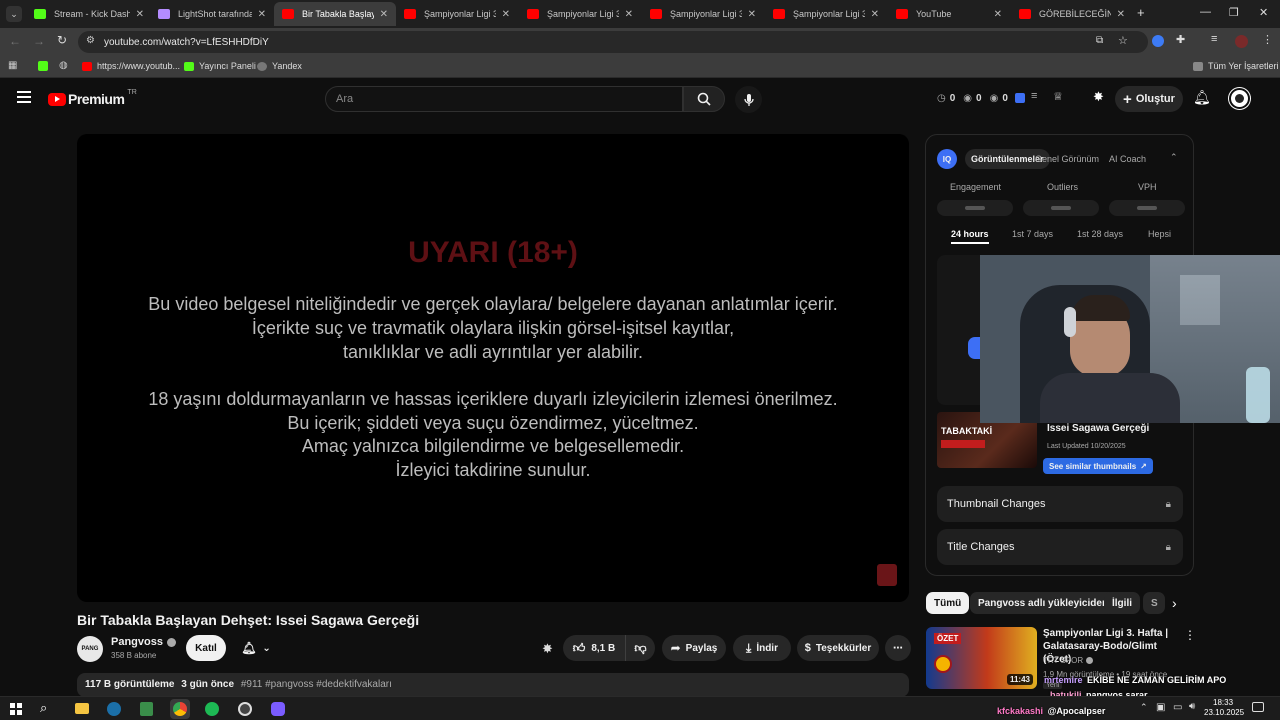 The image size is (1280, 720). What do you see at coordinates (1263, 12) in the screenshot?
I see `window-close-icon: ✕` at bounding box center [1263, 12].